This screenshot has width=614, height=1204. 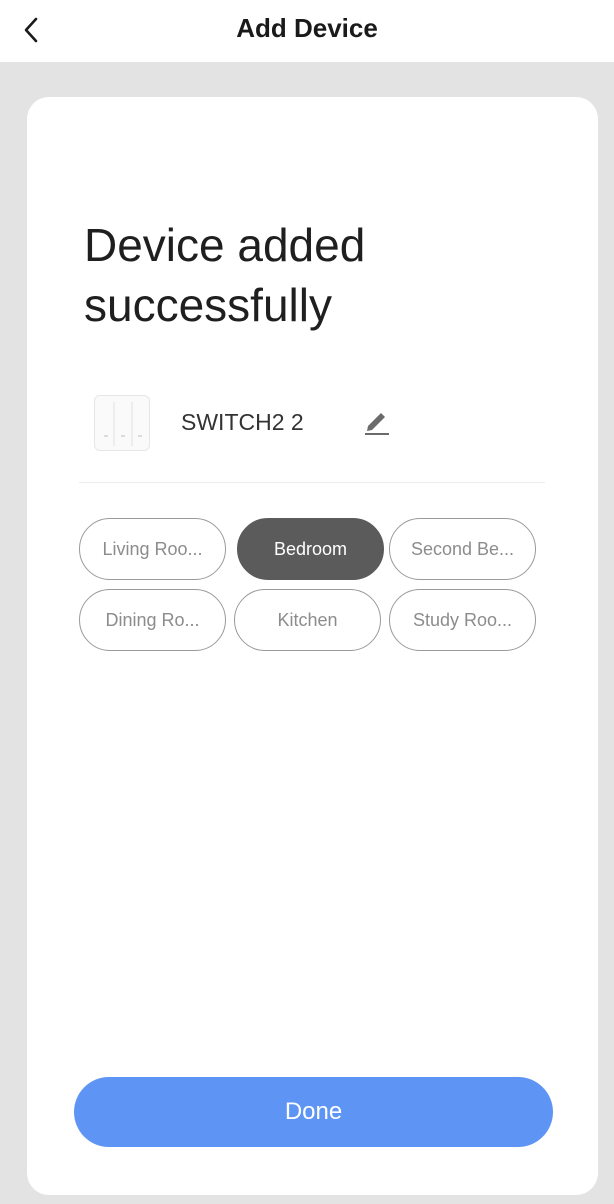 What do you see at coordinates (377, 424) in the screenshot?
I see `pencil-icon` at bounding box center [377, 424].